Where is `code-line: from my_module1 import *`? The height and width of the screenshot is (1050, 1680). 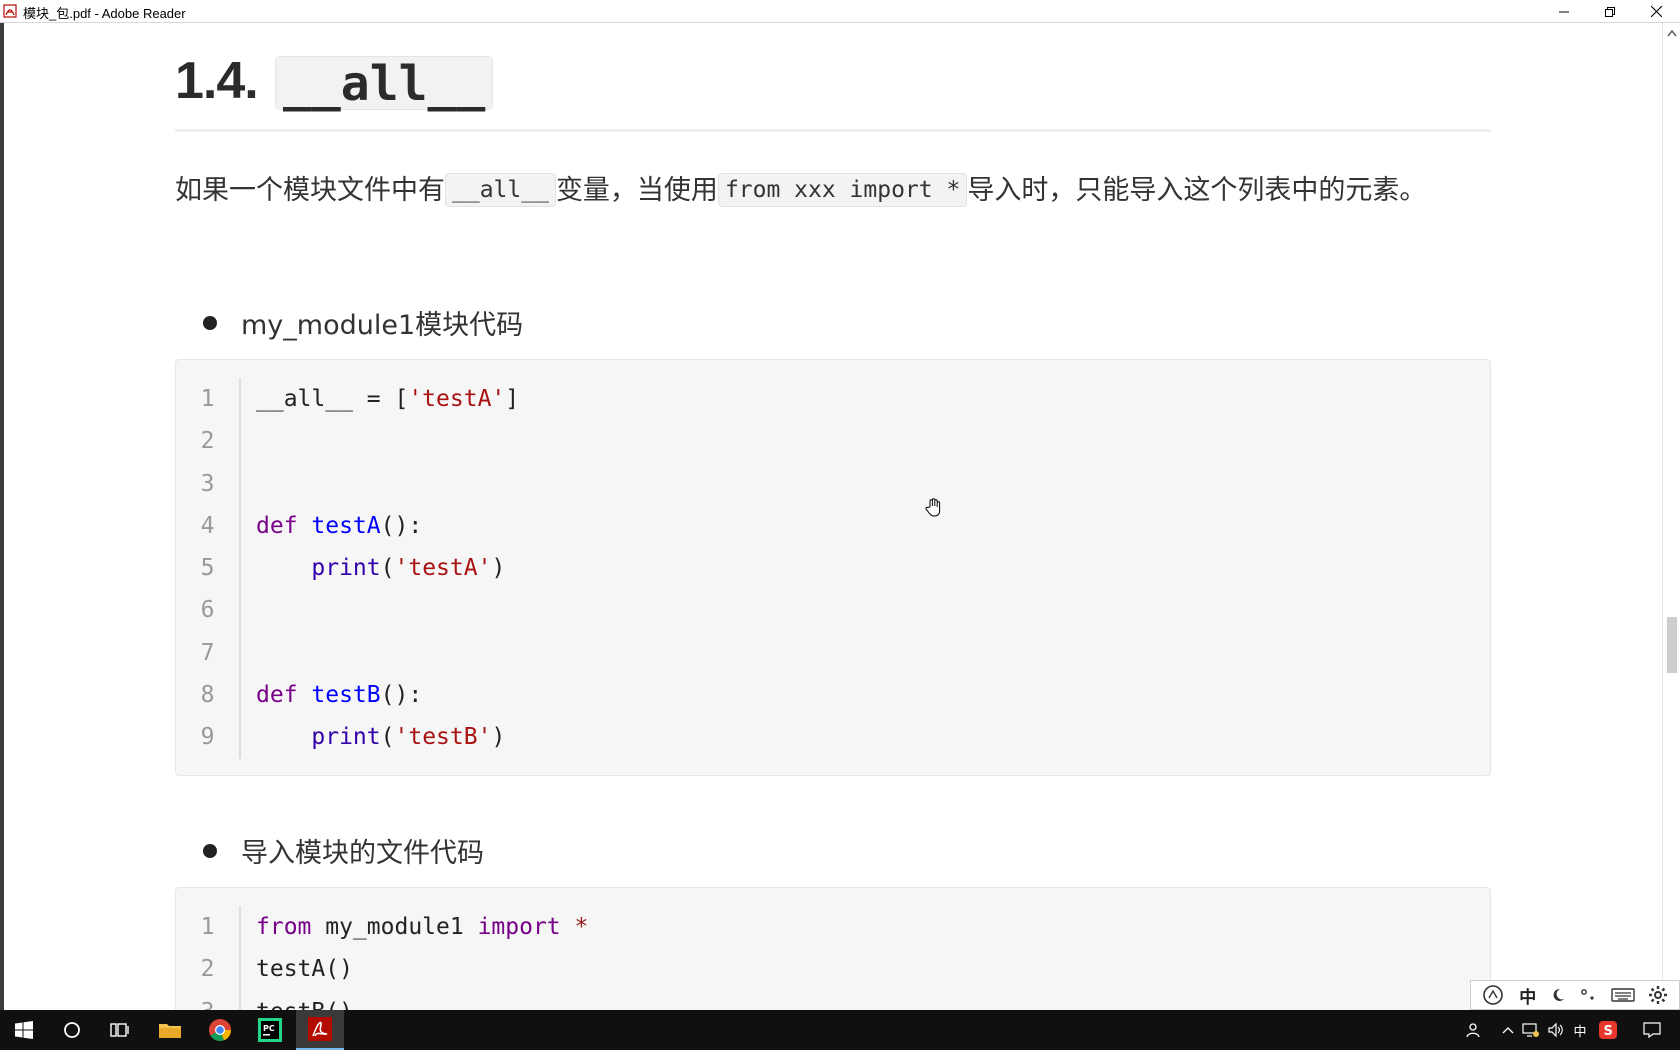
code-line: from my_module1 import * is located at coordinates (868, 927).